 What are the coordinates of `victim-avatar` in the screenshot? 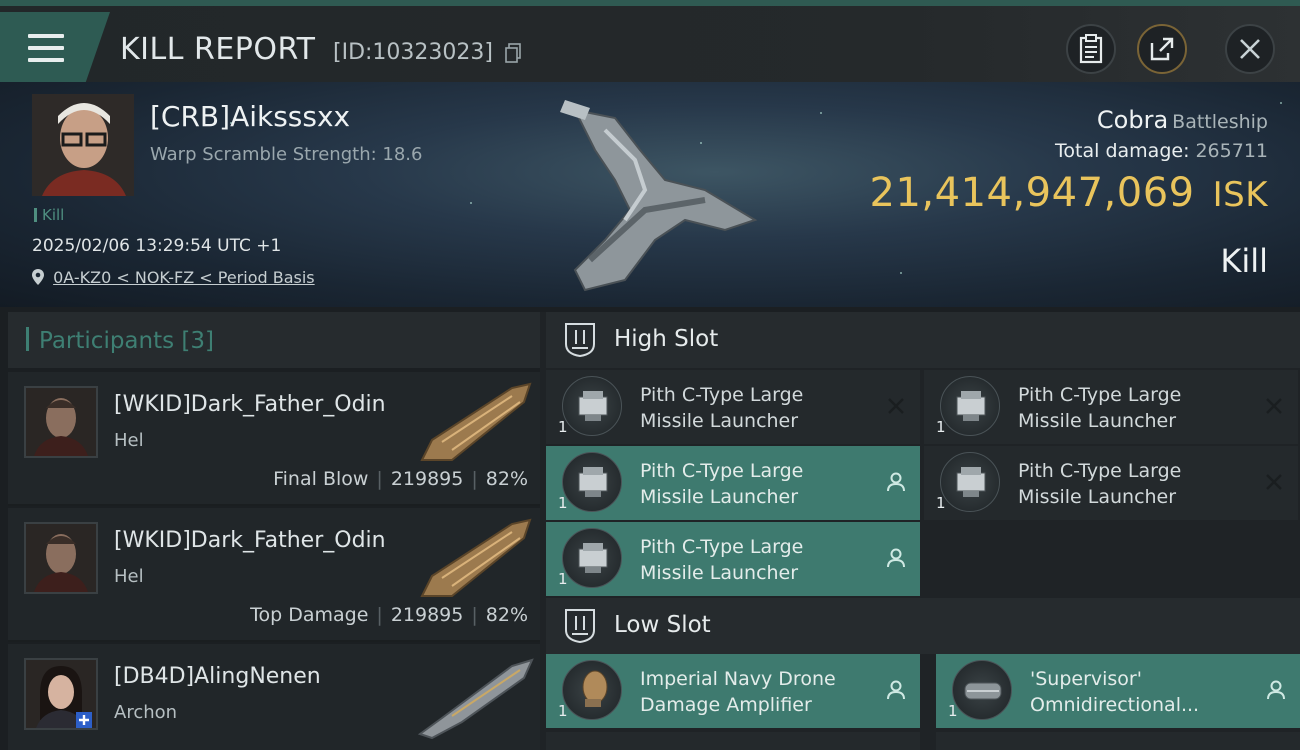 It's located at (83, 145).